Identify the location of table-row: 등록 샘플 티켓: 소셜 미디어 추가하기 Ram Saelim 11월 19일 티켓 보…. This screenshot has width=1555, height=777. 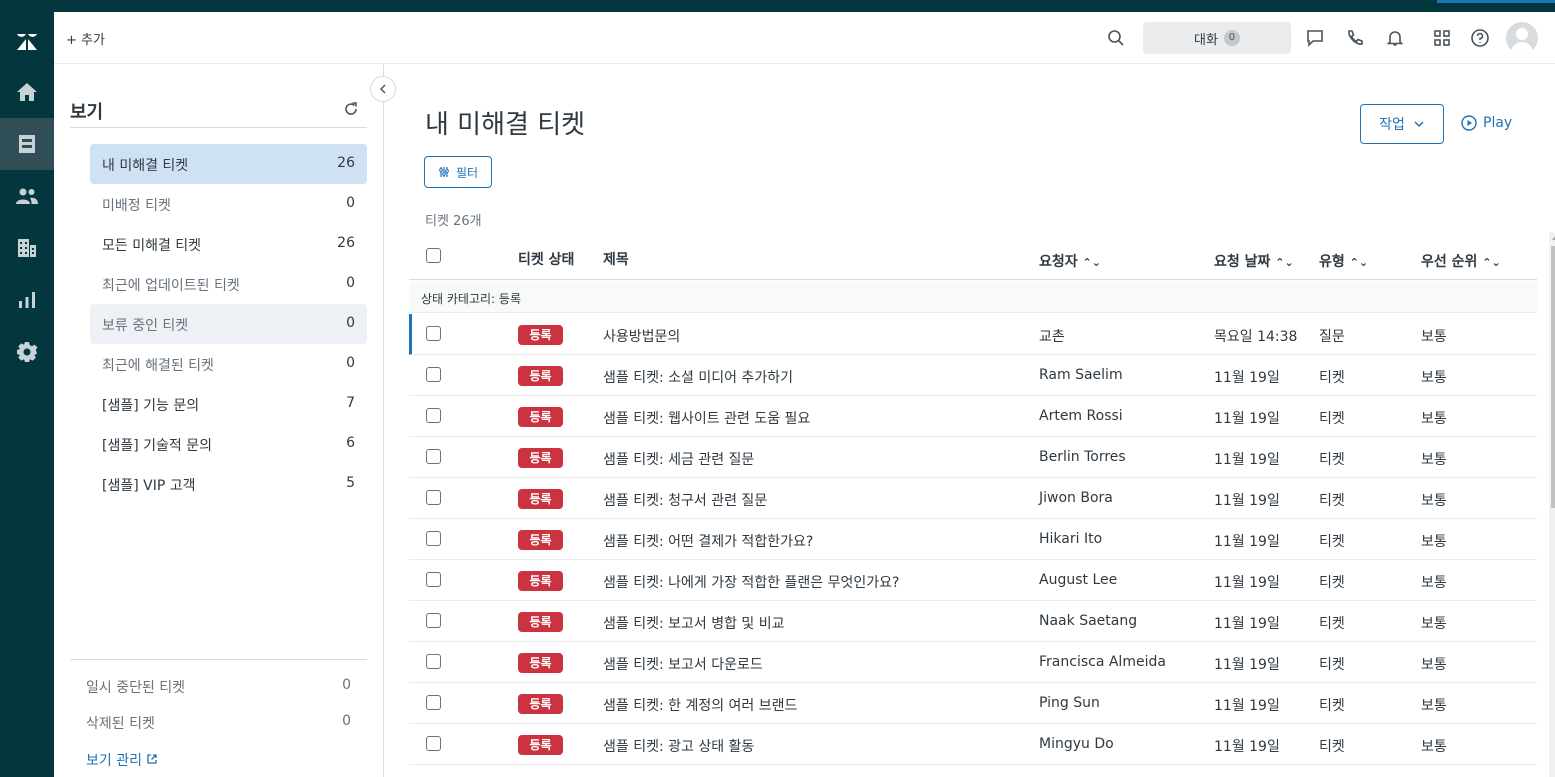
(973, 375).